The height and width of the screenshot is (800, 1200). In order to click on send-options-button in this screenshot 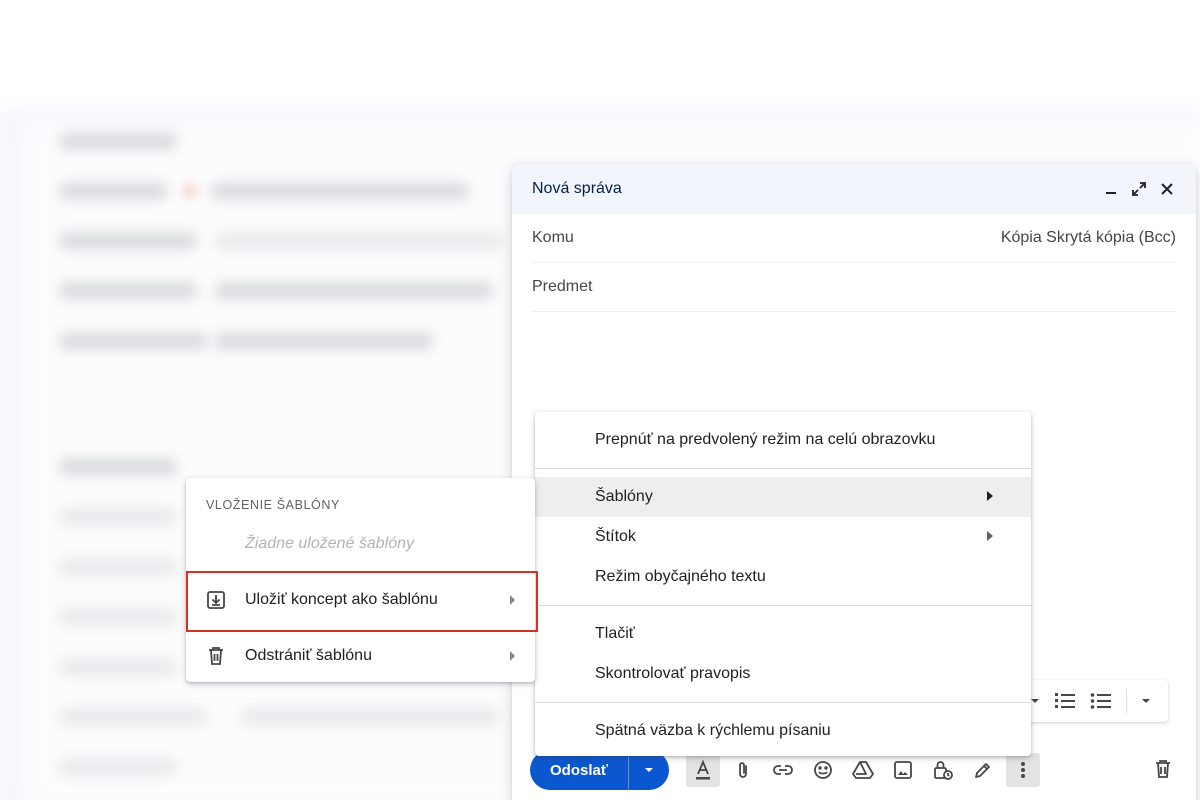, I will do `click(649, 770)`.